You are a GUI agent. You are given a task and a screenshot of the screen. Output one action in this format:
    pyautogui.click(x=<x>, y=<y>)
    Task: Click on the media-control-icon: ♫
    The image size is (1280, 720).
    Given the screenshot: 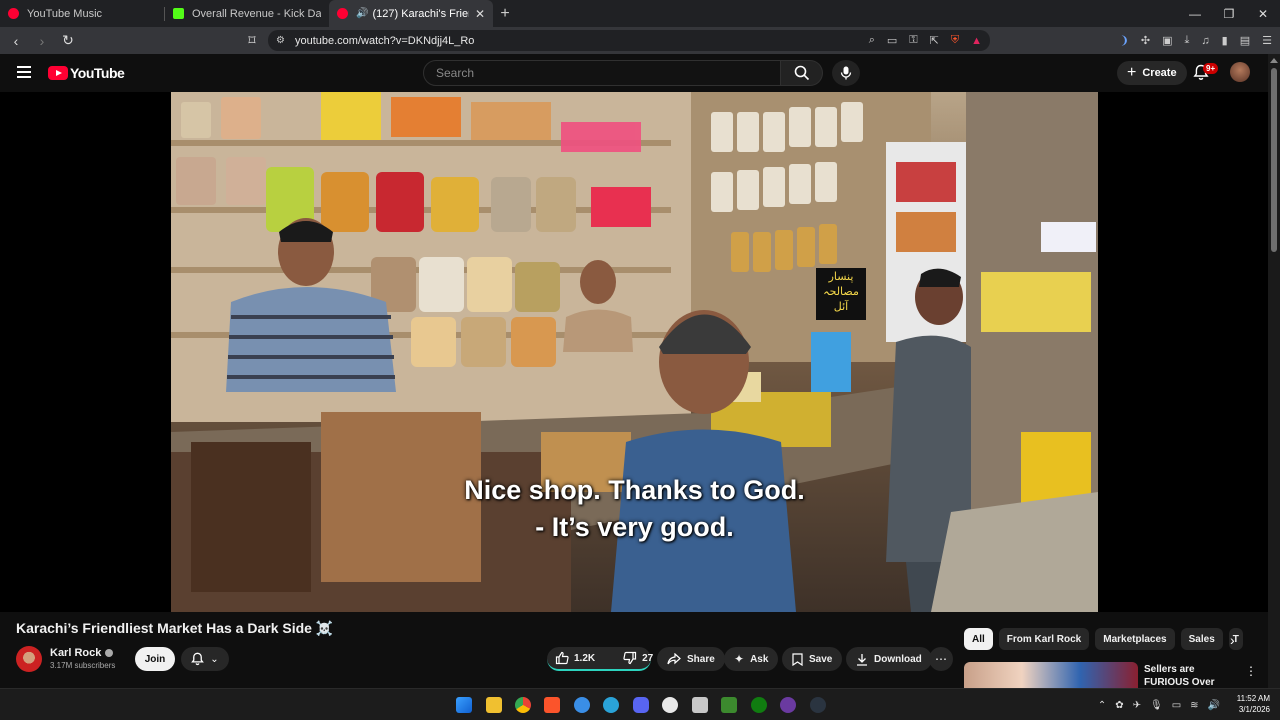 What is the action you would take?
    pyautogui.click(x=1205, y=41)
    